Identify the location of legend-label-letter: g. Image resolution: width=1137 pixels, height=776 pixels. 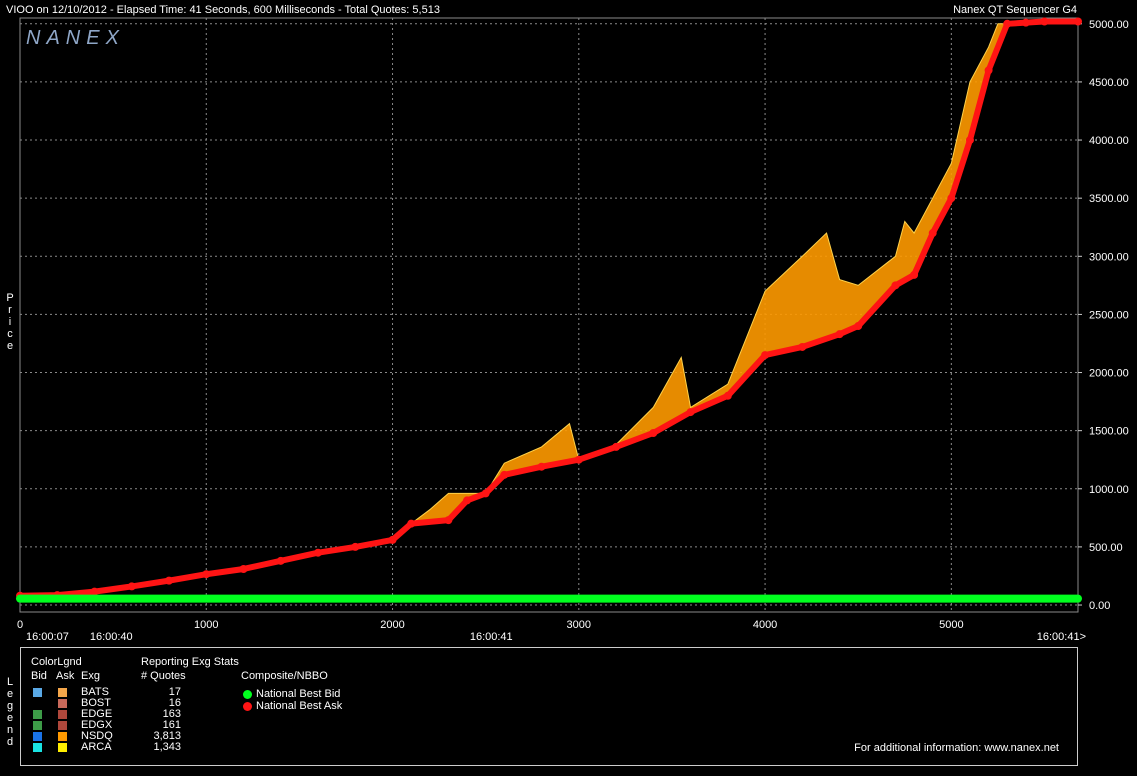
(10, 706).